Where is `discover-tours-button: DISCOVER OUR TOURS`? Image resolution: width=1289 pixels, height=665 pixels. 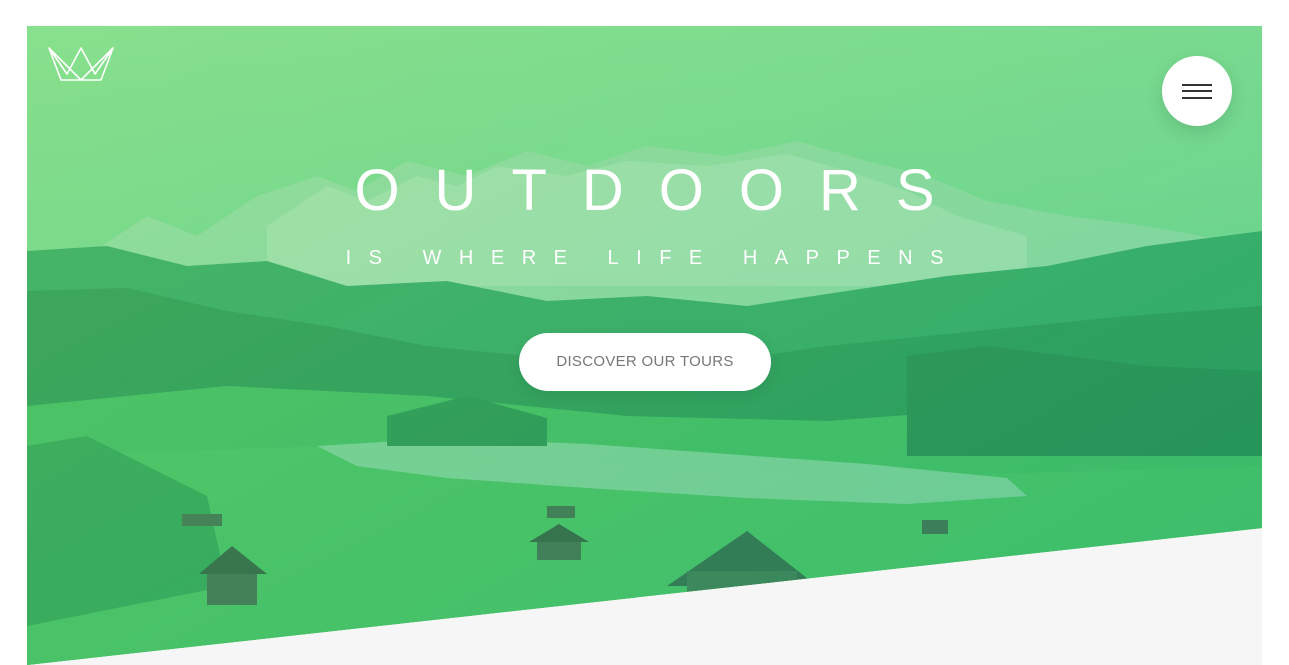
discover-tours-button: DISCOVER OUR TOURS is located at coordinates (645, 362).